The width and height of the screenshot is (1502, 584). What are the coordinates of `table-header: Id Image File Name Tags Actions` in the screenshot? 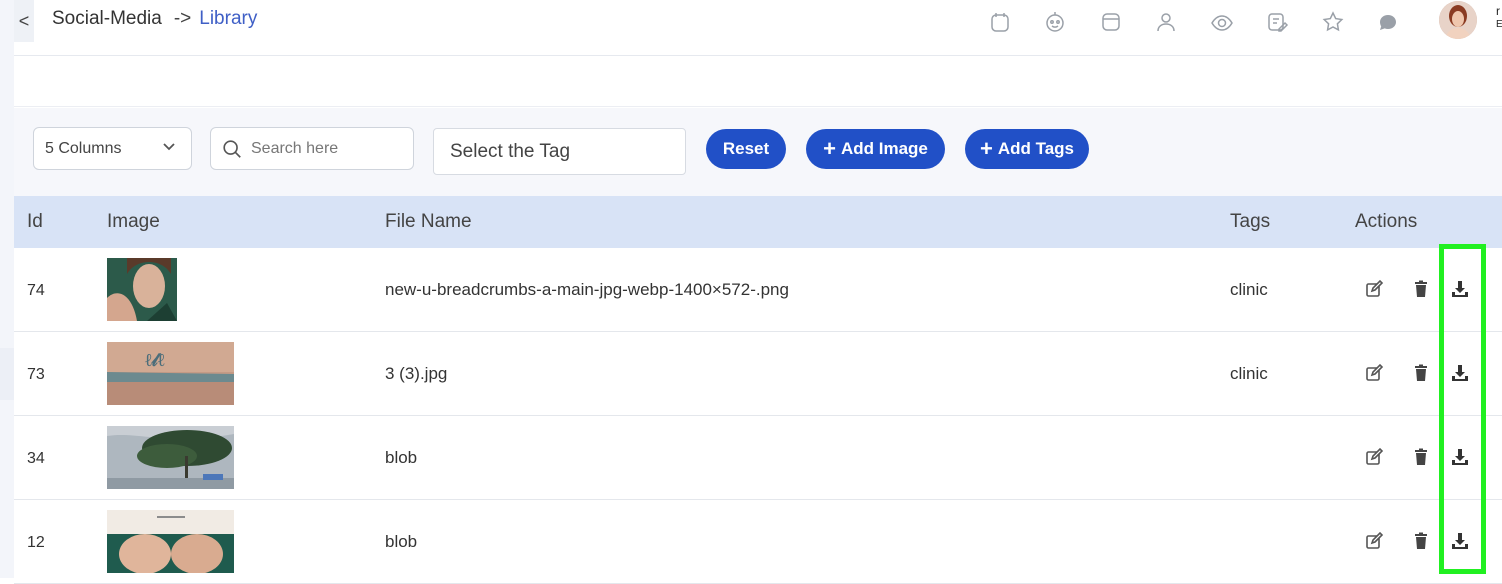 It's located at (758, 222).